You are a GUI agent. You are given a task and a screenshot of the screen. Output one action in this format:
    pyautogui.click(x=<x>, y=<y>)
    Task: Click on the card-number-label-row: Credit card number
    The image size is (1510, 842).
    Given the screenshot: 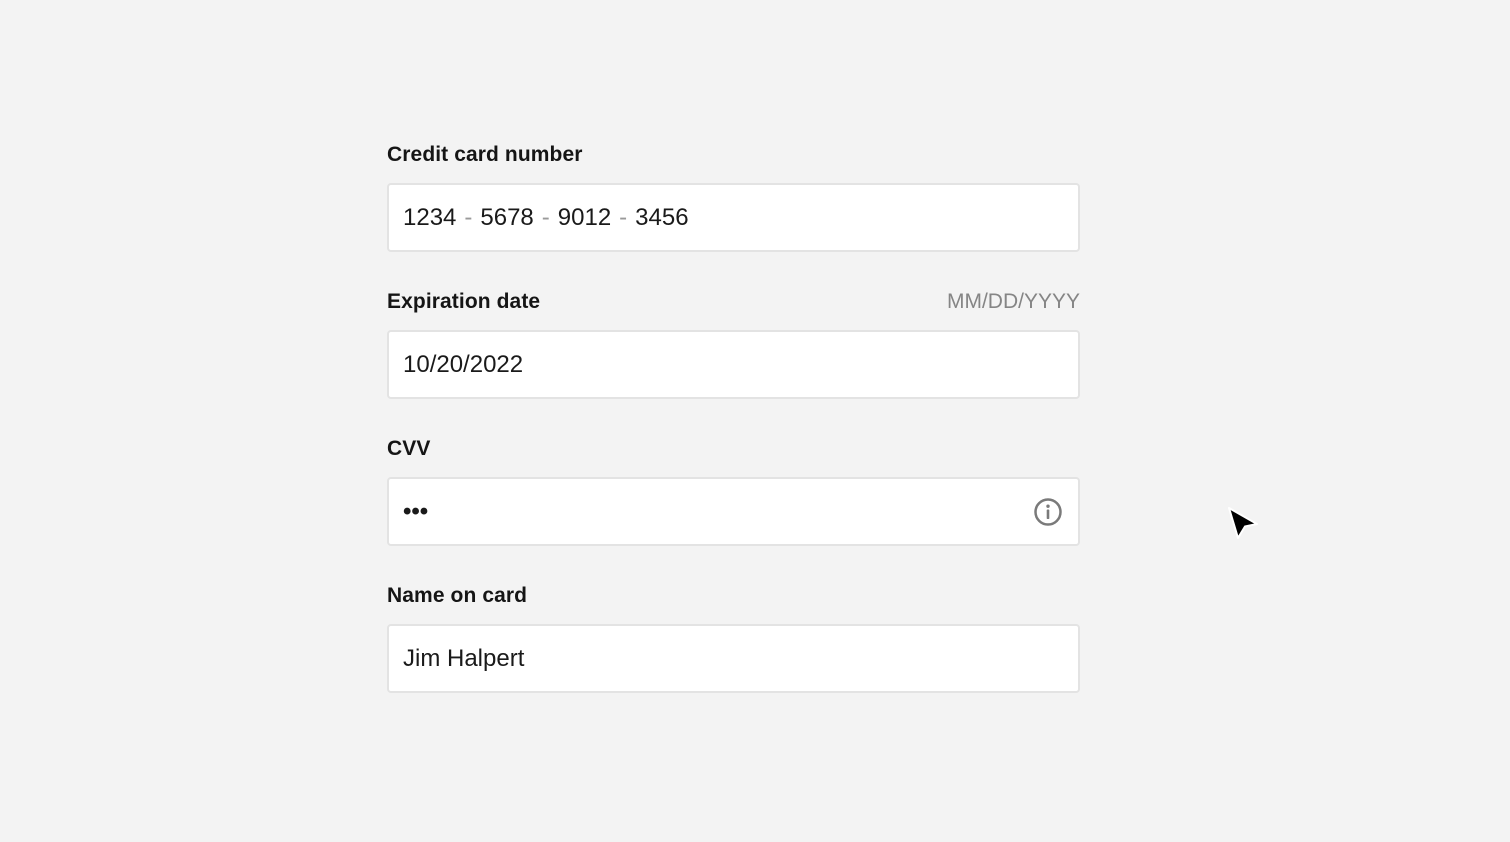 What is the action you would take?
    pyautogui.click(x=733, y=155)
    